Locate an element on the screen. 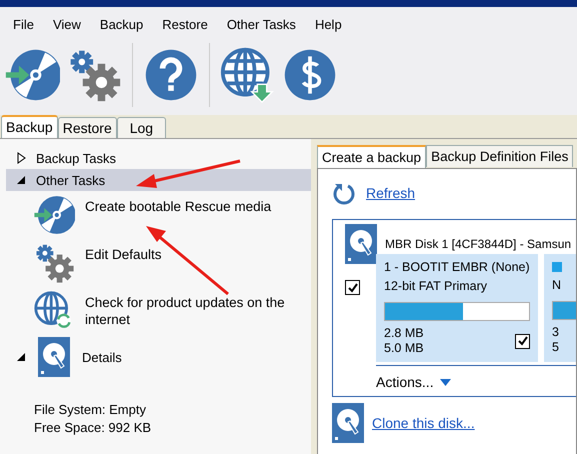  menu-item: Help is located at coordinates (331, 26).